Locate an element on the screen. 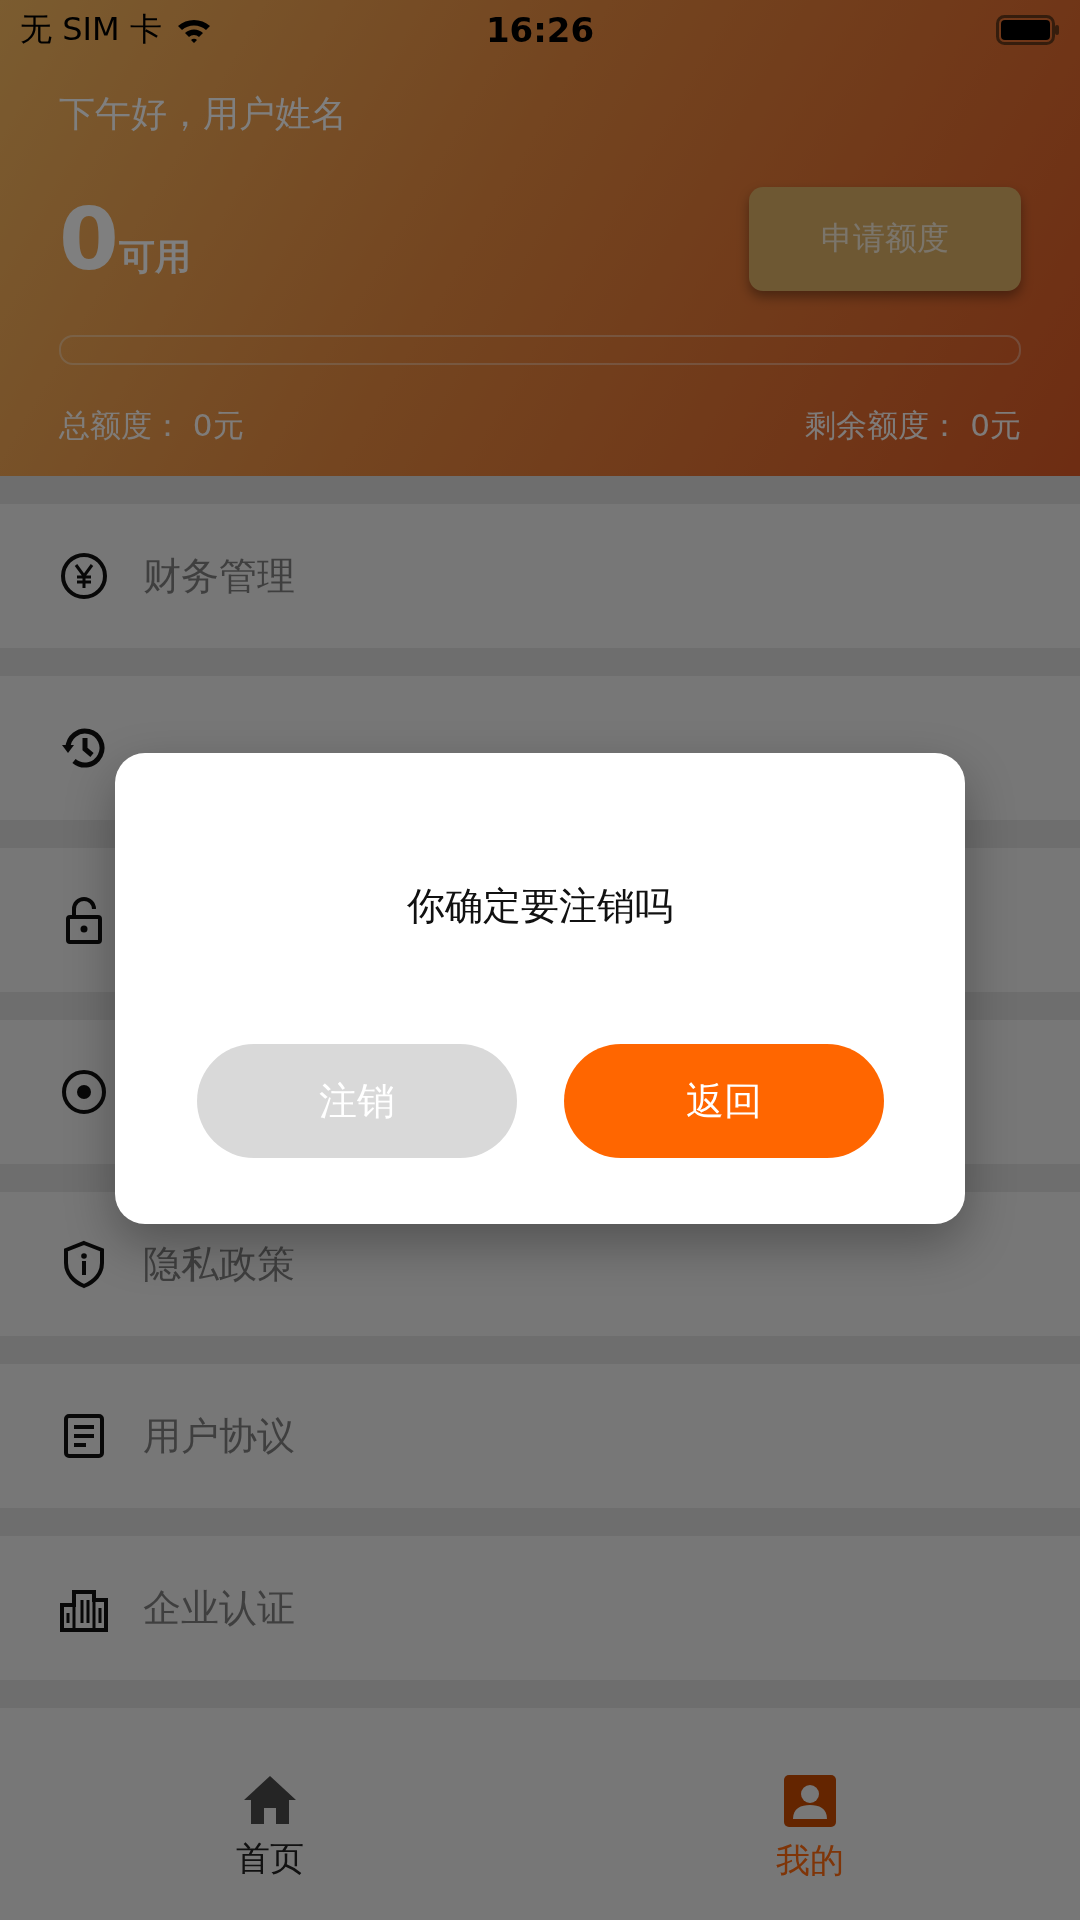  radio-icon is located at coordinates (84, 1092).